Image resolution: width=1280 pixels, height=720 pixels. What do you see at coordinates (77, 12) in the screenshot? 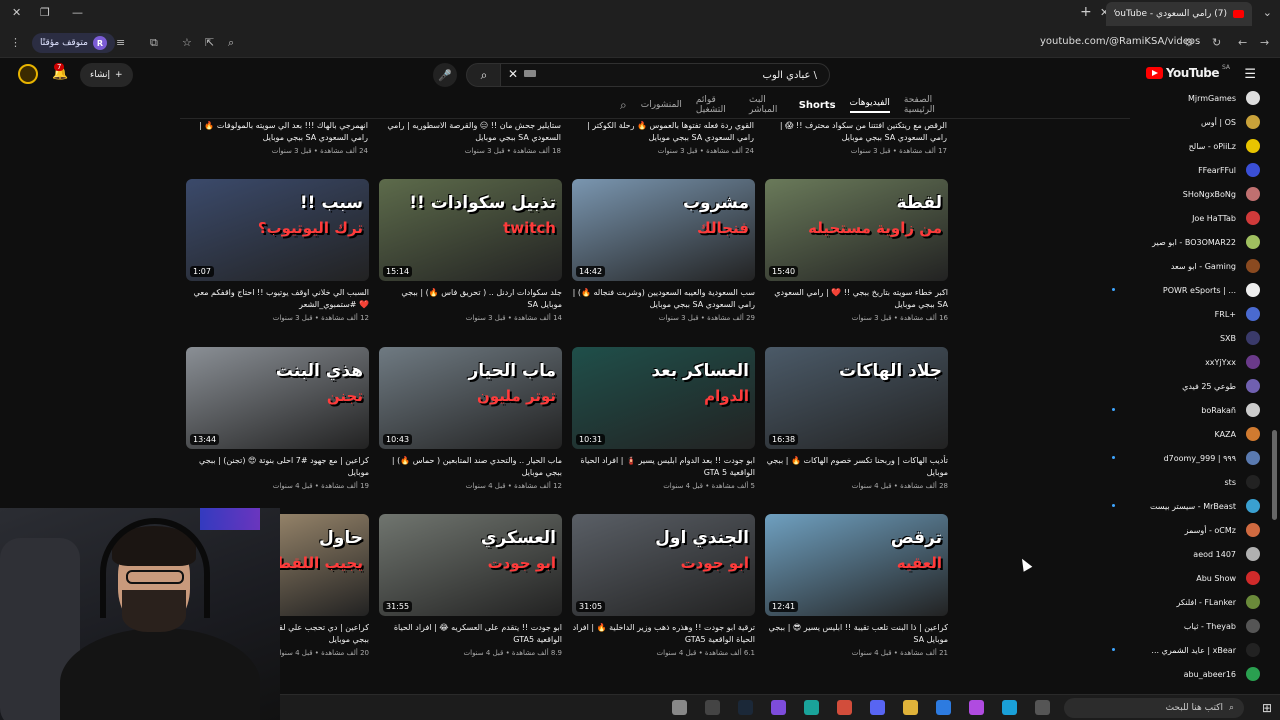
I see `minimize-window-icon: —` at bounding box center [77, 12].